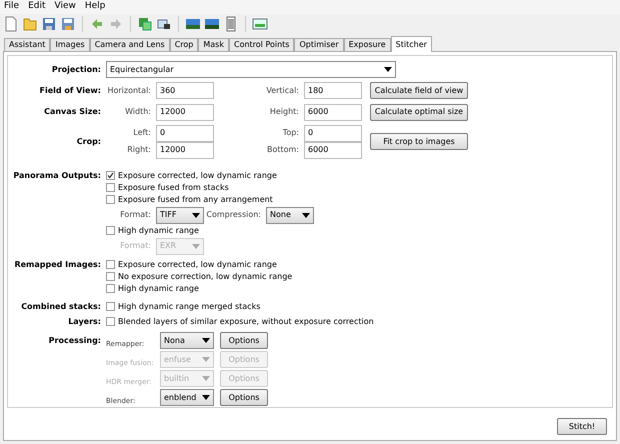 The image size is (620, 444). Describe the element at coordinates (70, 44) in the screenshot. I see `tab: Images` at that location.